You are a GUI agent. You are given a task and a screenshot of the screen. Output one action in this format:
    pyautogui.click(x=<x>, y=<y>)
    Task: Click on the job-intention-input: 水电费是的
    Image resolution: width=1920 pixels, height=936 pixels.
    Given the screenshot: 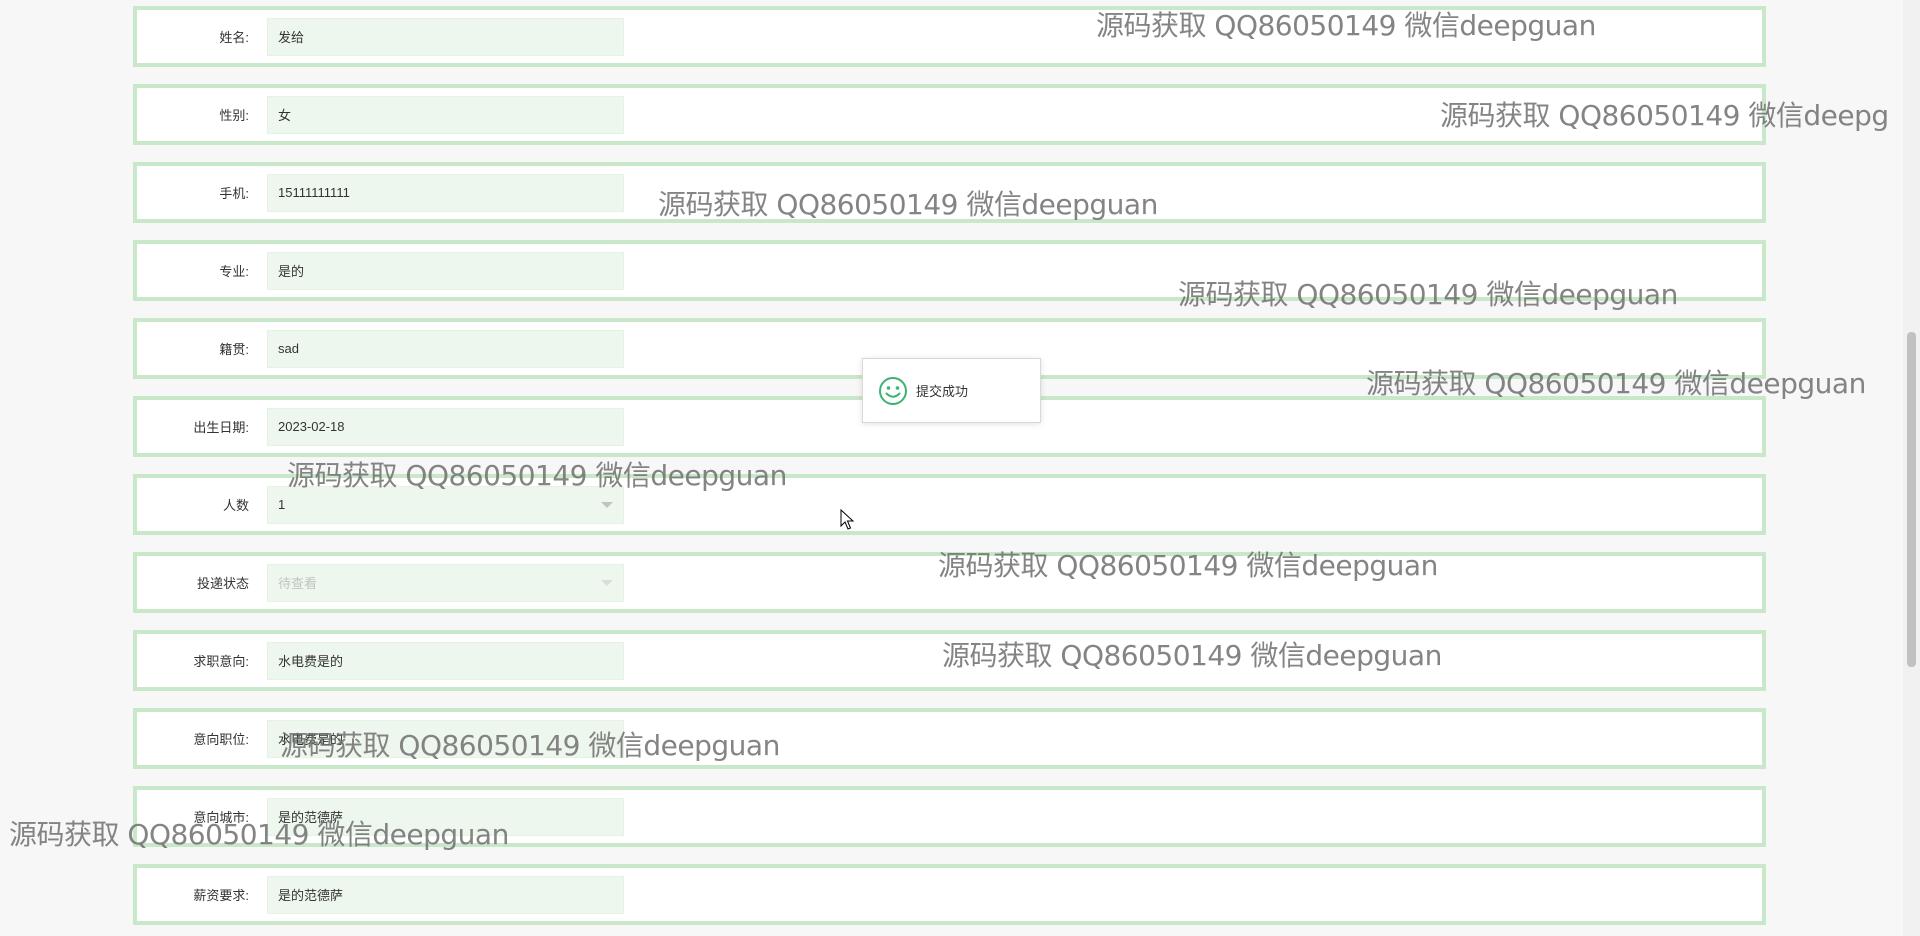 What is the action you would take?
    pyautogui.click(x=445, y=660)
    